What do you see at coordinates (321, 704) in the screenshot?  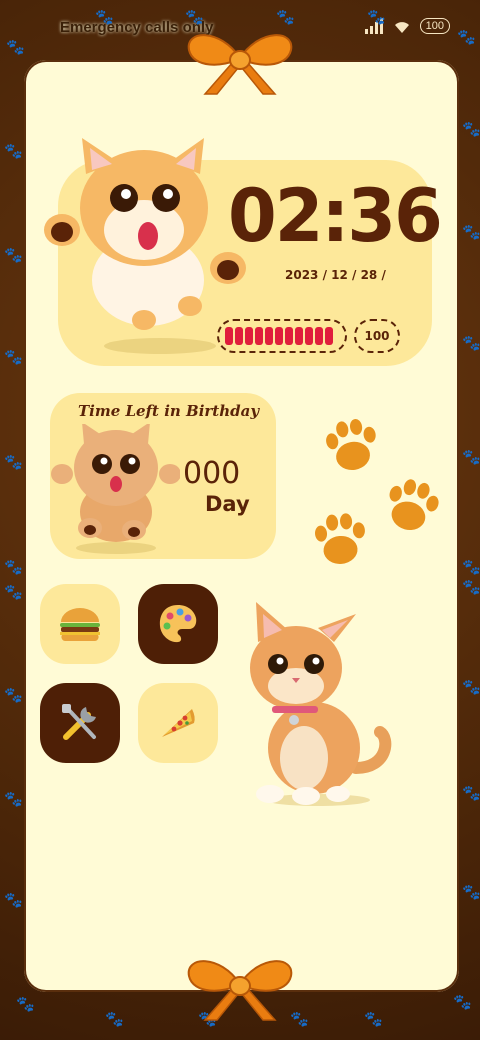 I see `sitting-cat-illustration` at bounding box center [321, 704].